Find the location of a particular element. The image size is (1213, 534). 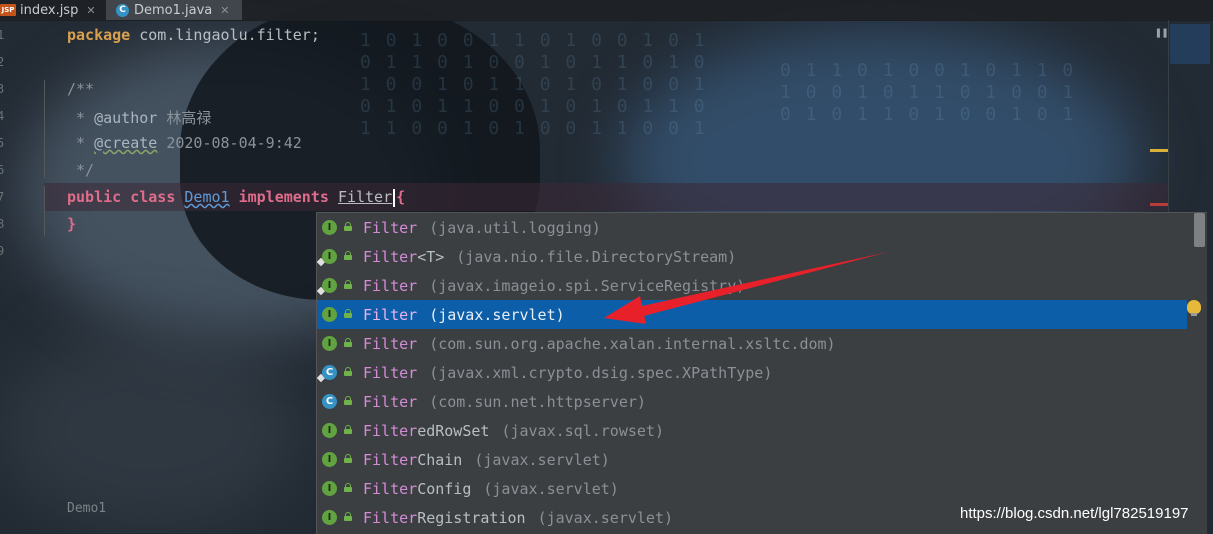

line-number-gutter: 1 2 3 4 5 6 7 8 9 is located at coordinates (22, 261).